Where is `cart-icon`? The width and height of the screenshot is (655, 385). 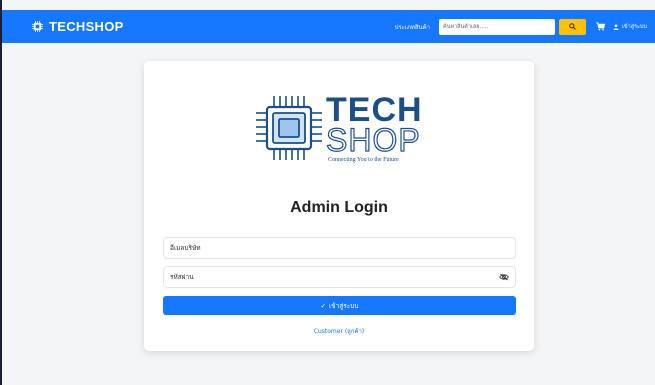 cart-icon is located at coordinates (601, 26).